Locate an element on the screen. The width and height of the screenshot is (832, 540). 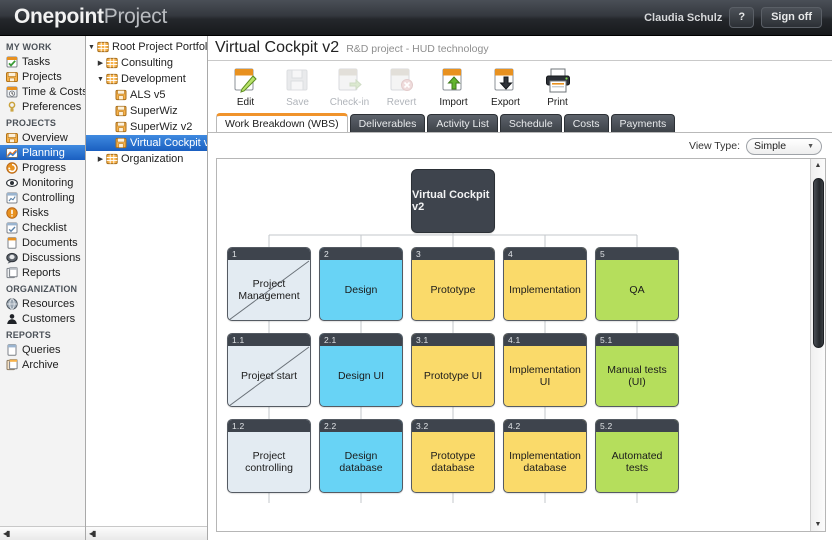
header-right-group: Claudia Schulz ? Sign off is located at coordinates (733, 17).